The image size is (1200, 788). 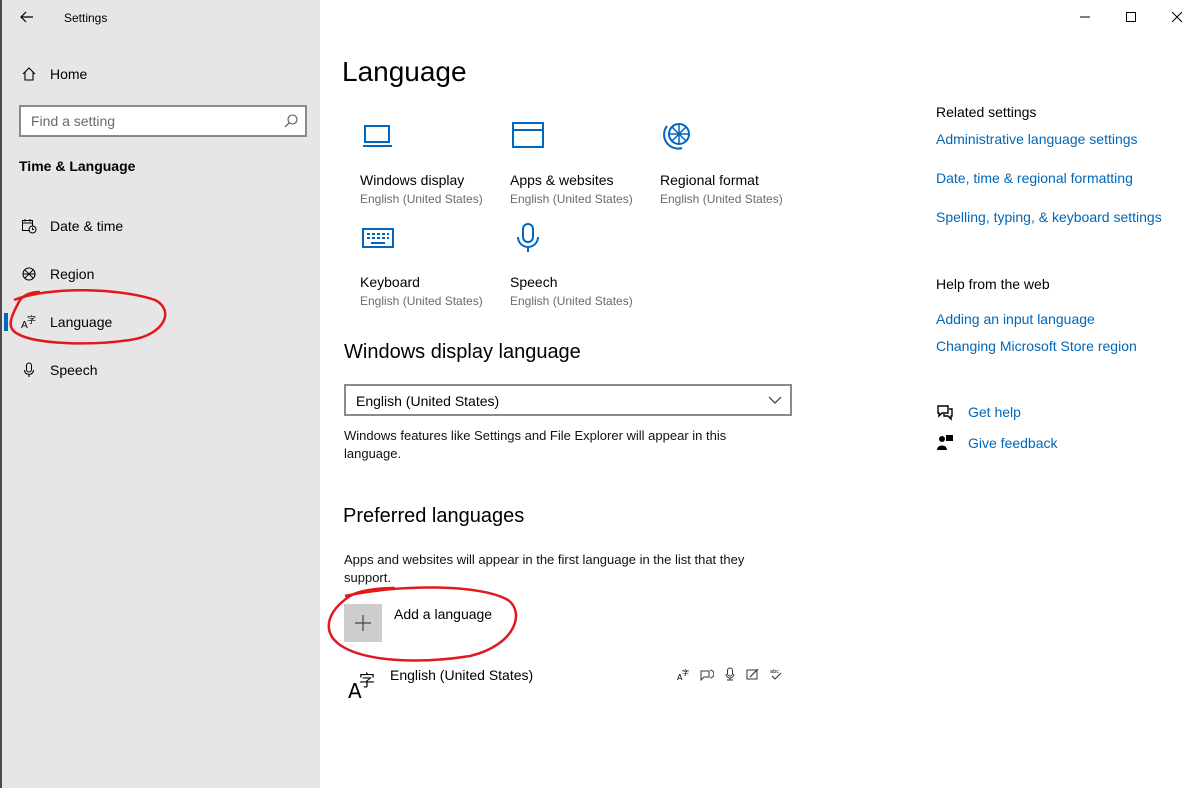 What do you see at coordinates (291, 121) in the screenshot?
I see `search-icon` at bounding box center [291, 121].